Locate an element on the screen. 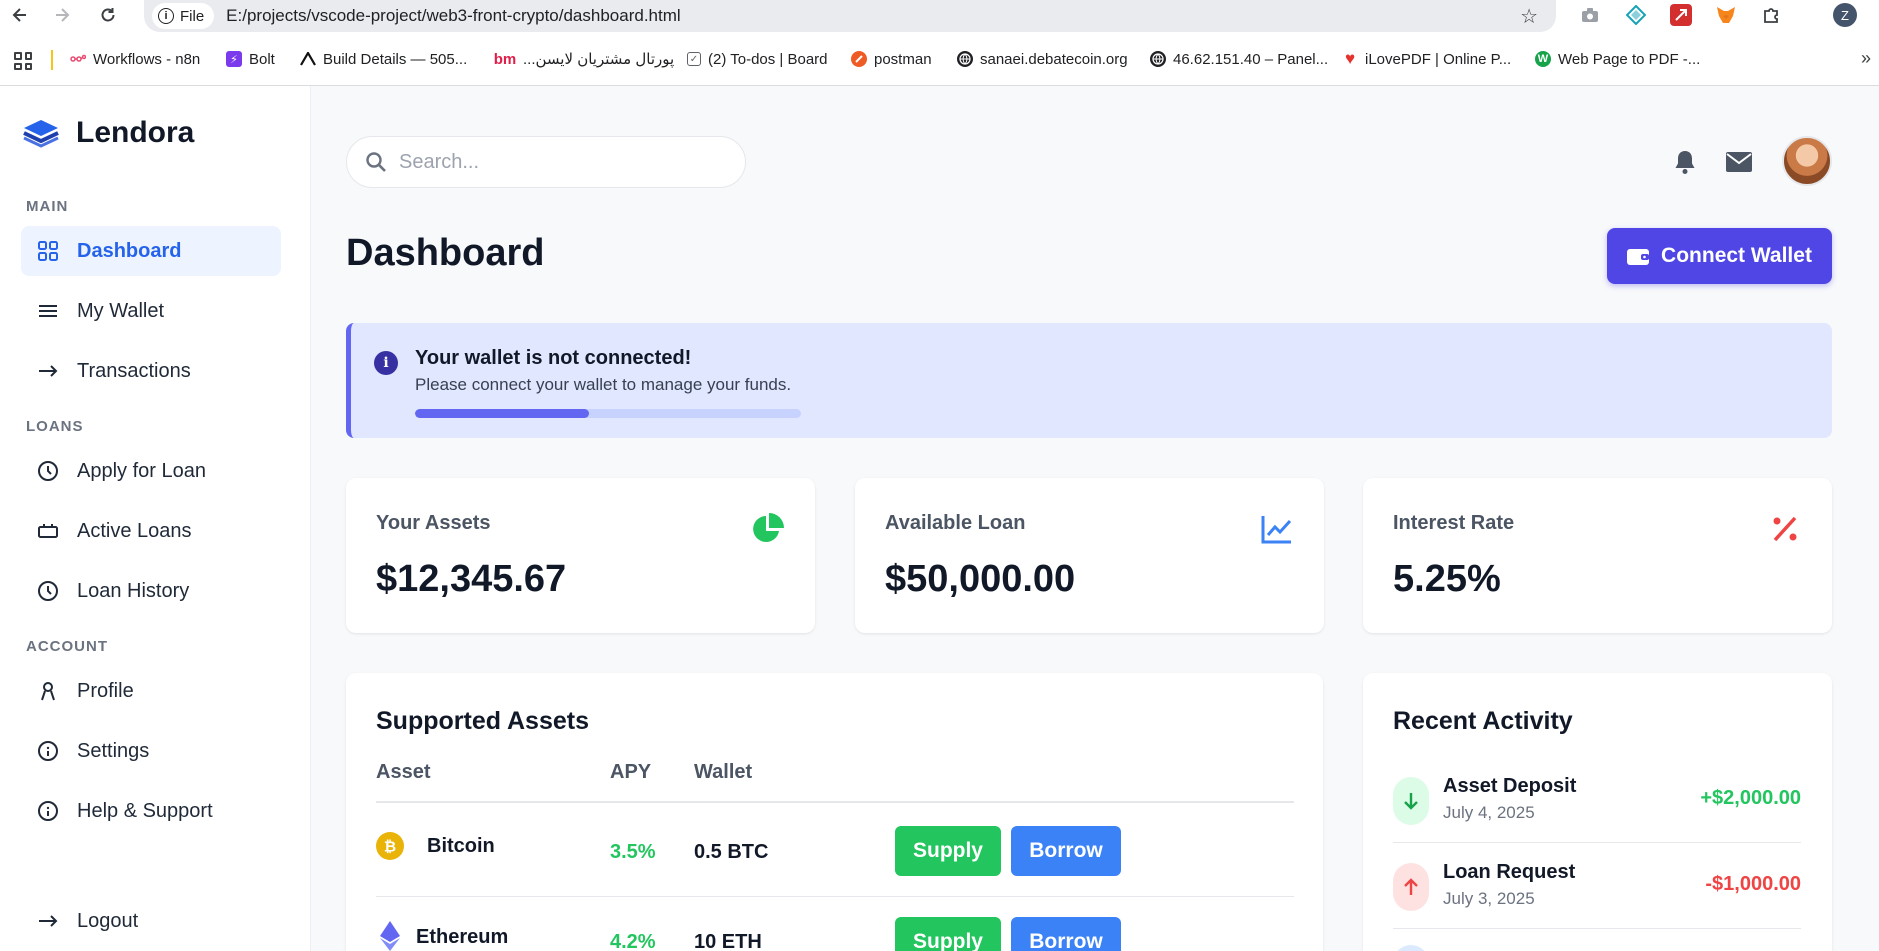  apps-grid-icon is located at coordinates (23, 61).